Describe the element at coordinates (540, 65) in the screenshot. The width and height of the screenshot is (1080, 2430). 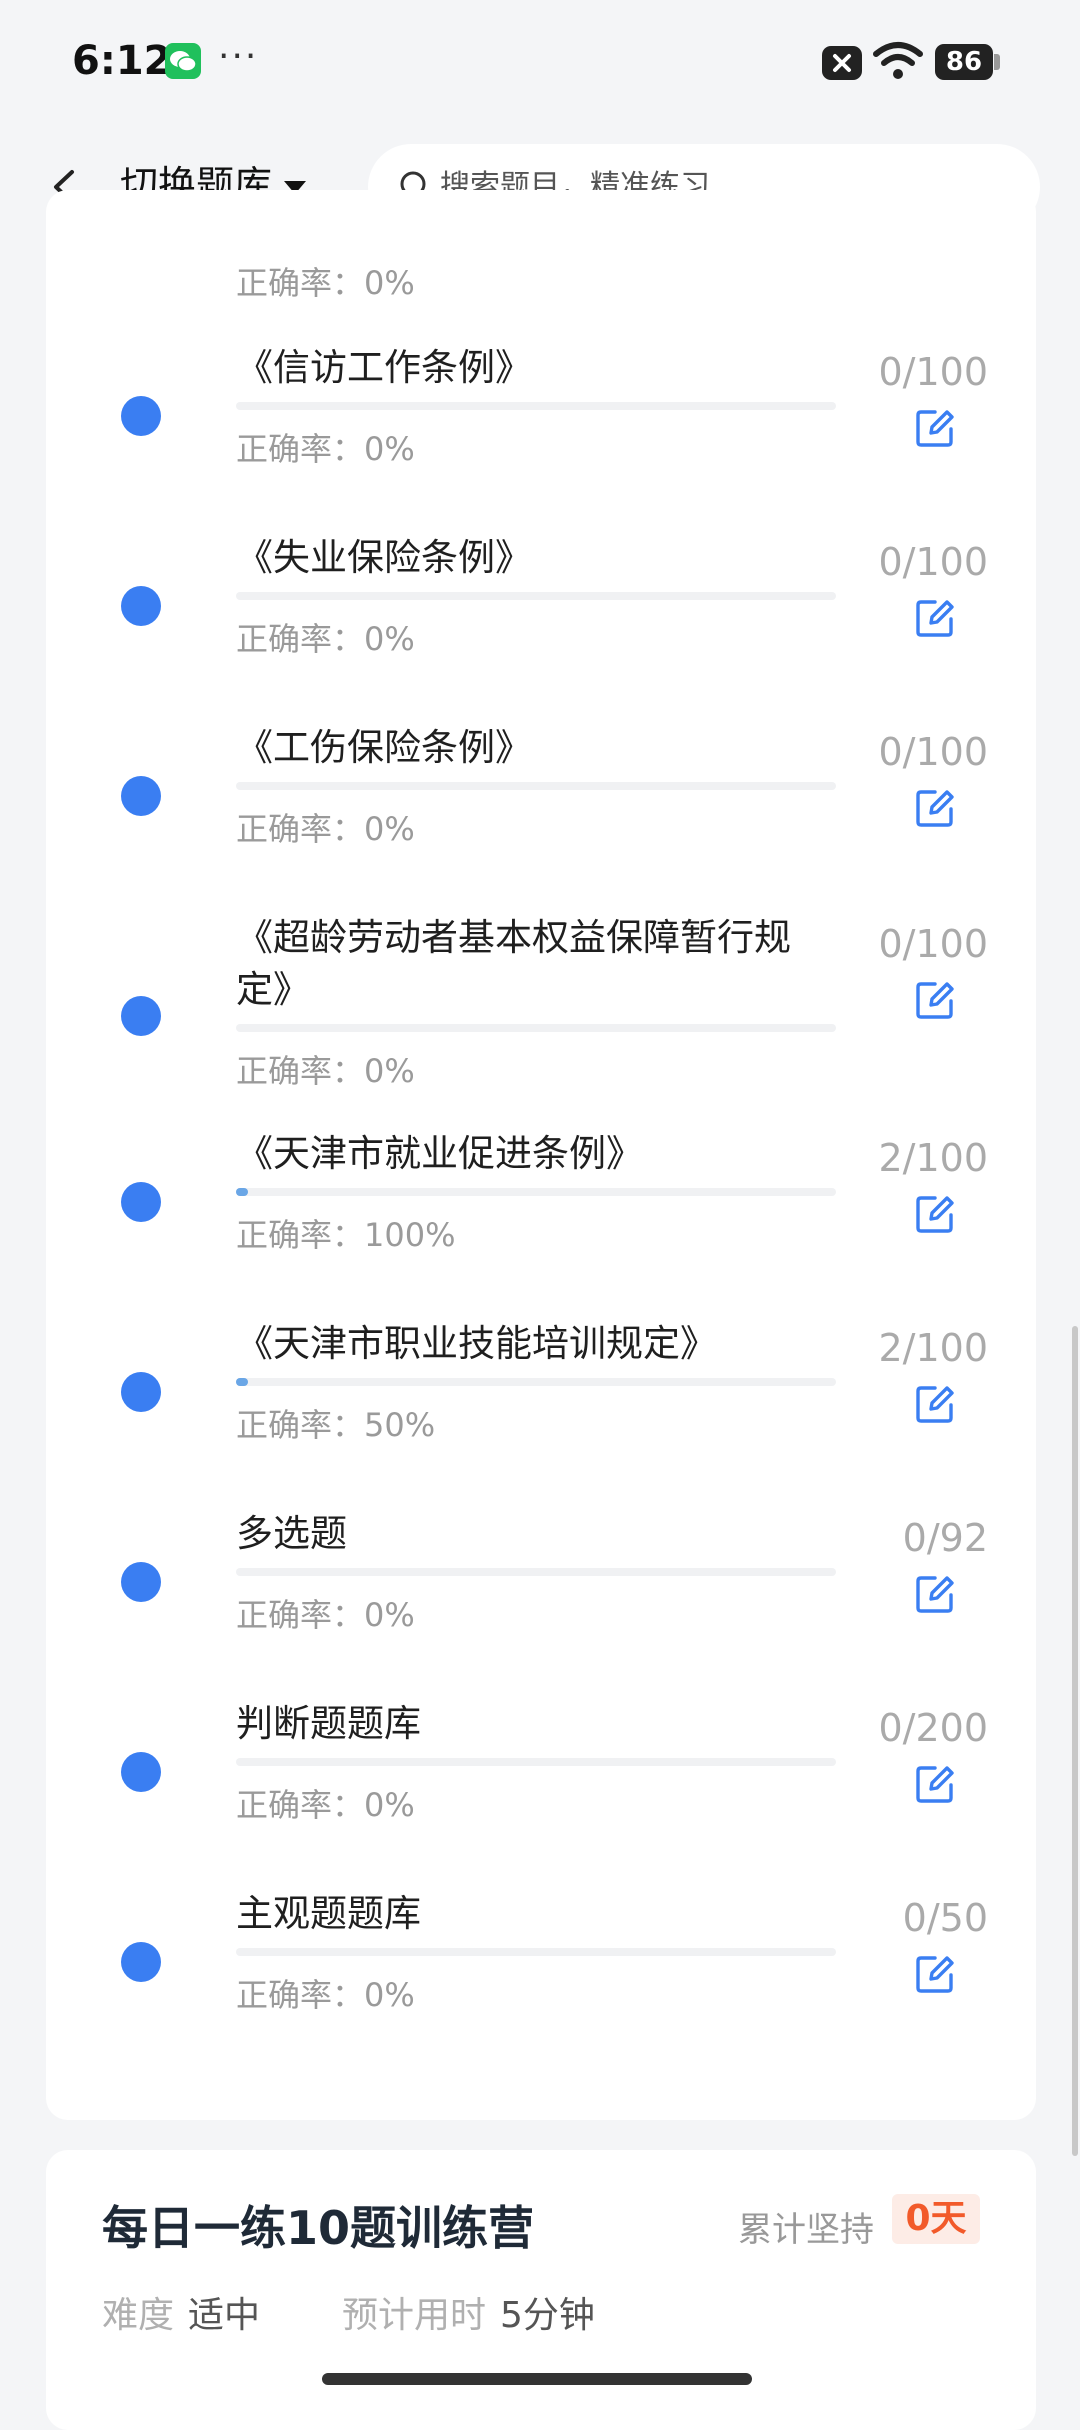
I see `status-bar: 6:12 ··· 86` at that location.